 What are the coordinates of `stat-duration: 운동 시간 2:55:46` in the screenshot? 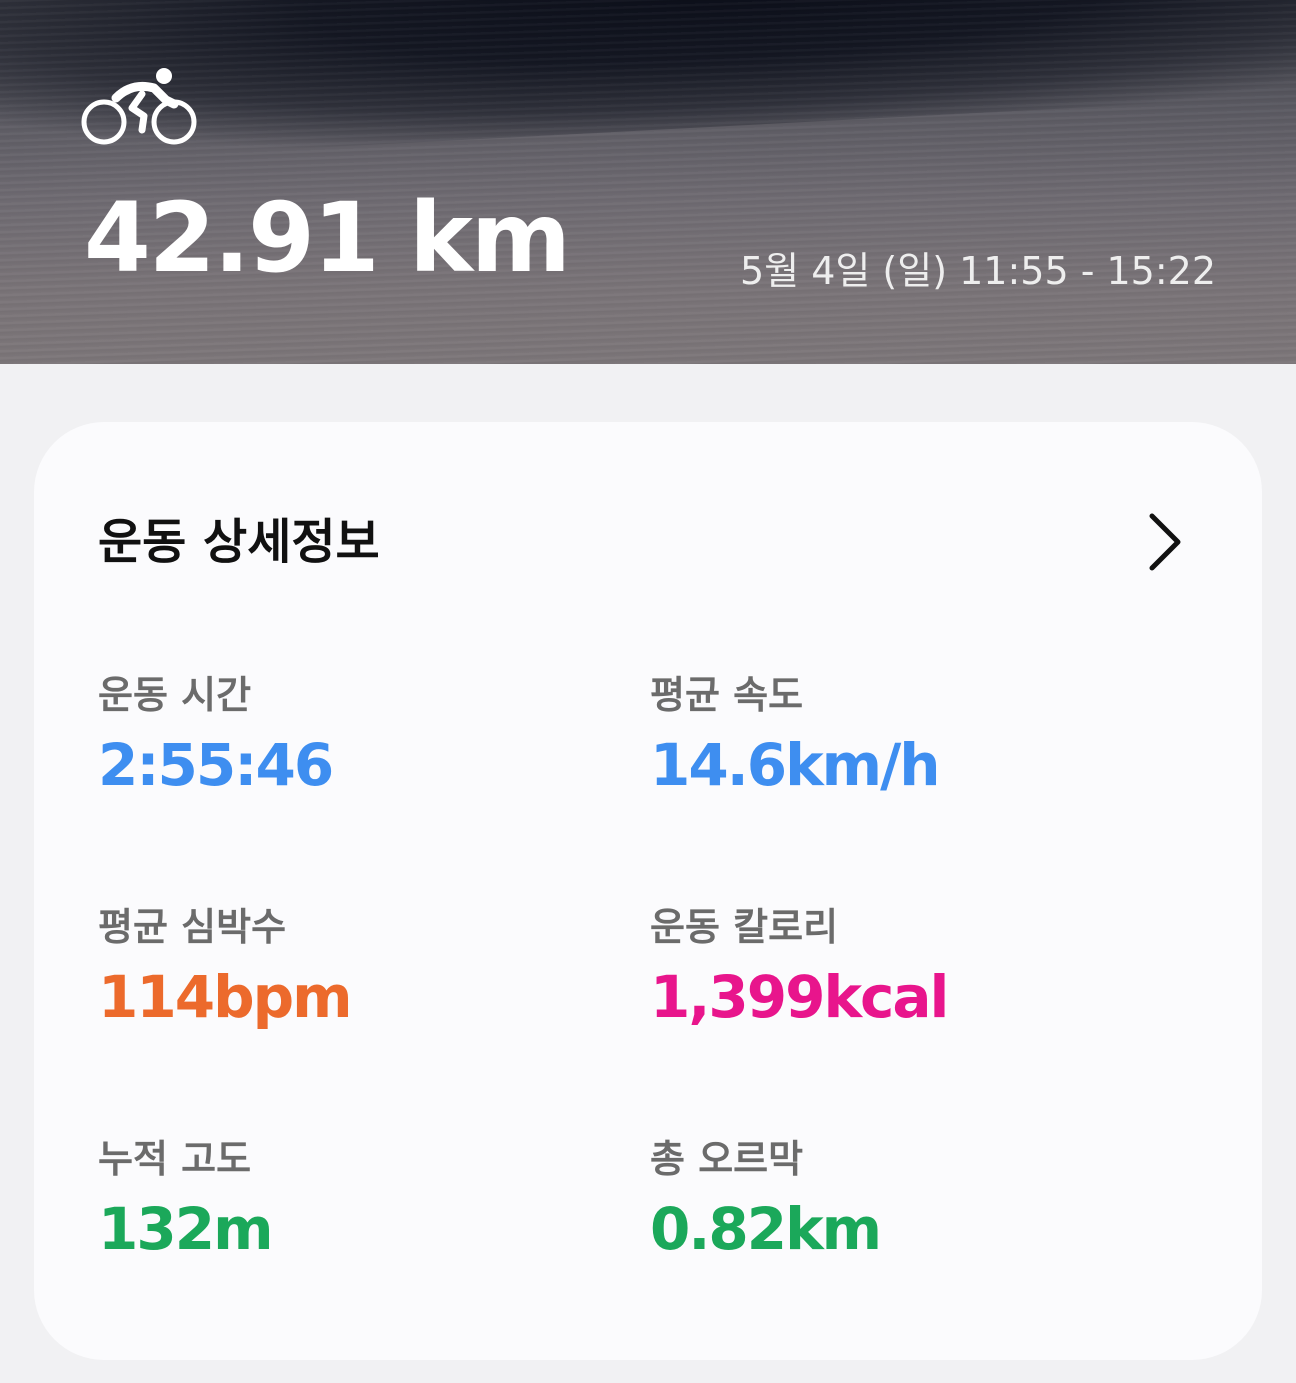 It's located at (216, 736).